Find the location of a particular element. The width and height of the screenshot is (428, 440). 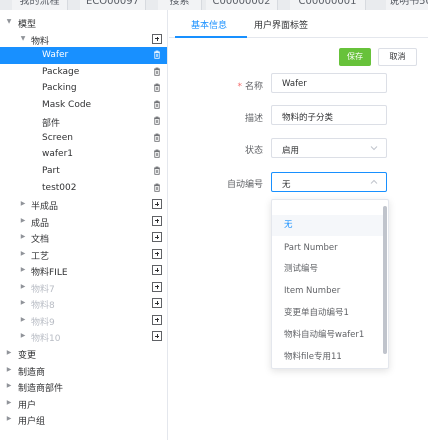

tree-node: ▶ 物料9 is located at coordinates (83, 320).